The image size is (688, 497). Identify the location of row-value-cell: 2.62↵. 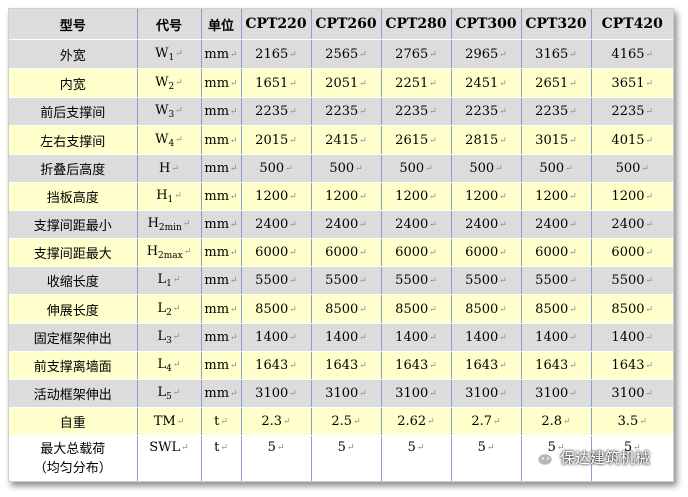
(416, 421).